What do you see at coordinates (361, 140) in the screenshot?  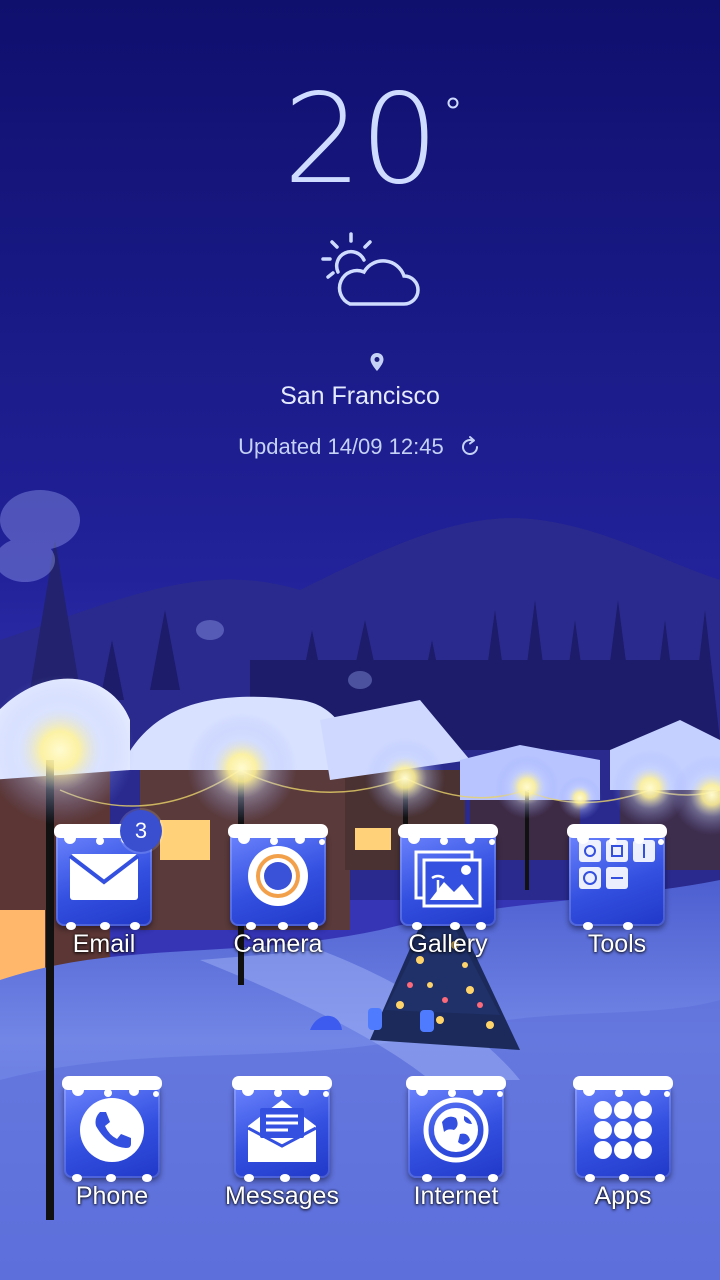 I see `temperature: 20` at bounding box center [361, 140].